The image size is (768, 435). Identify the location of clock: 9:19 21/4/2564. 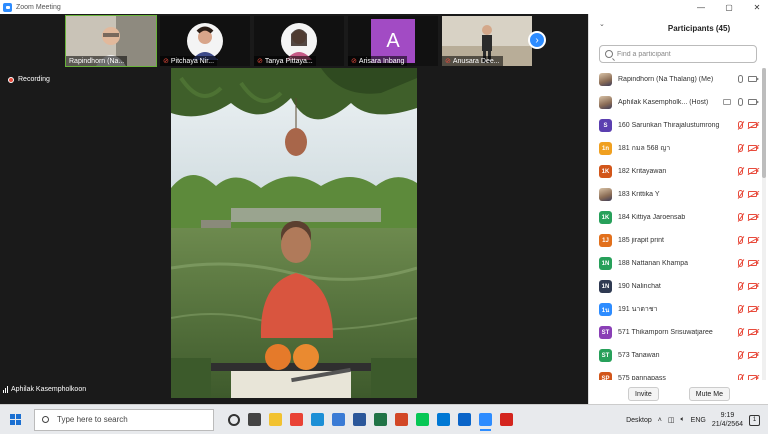
(727, 420).